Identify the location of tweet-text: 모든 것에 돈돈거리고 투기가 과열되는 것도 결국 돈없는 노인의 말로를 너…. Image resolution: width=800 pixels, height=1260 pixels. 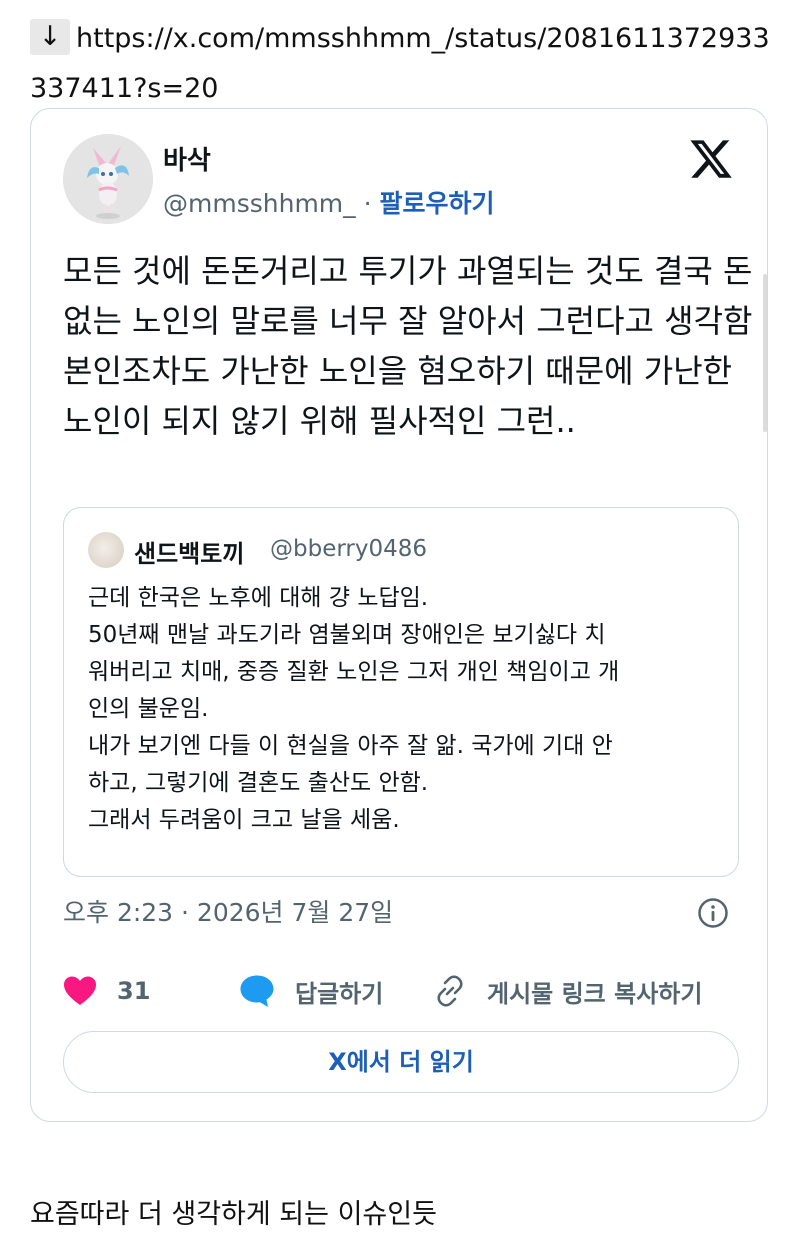
(408, 346).